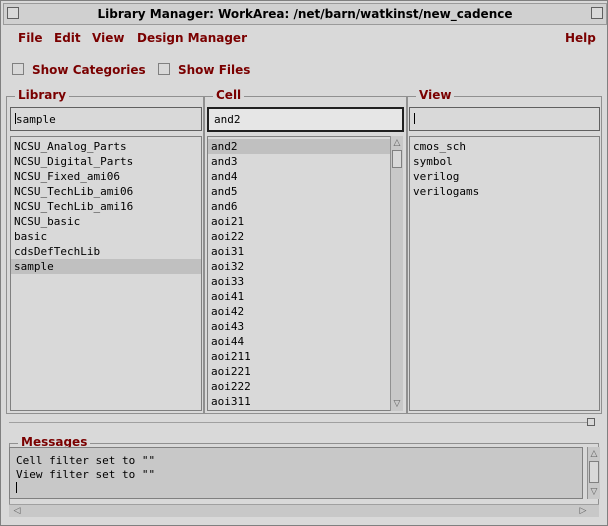  Describe the element at coordinates (299, 326) in the screenshot. I see `cell-list-item: aoi43` at that location.